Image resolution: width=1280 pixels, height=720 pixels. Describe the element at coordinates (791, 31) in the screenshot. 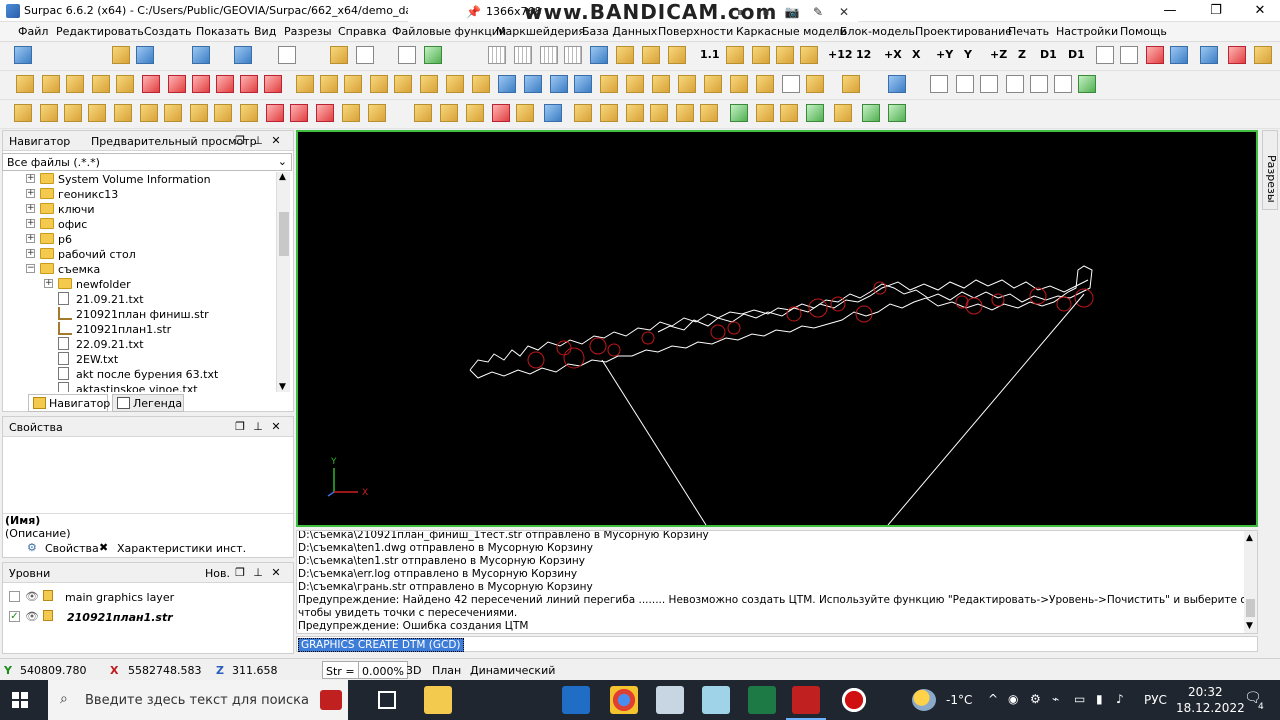

I see `menu-solids: Каркасные модели` at that location.